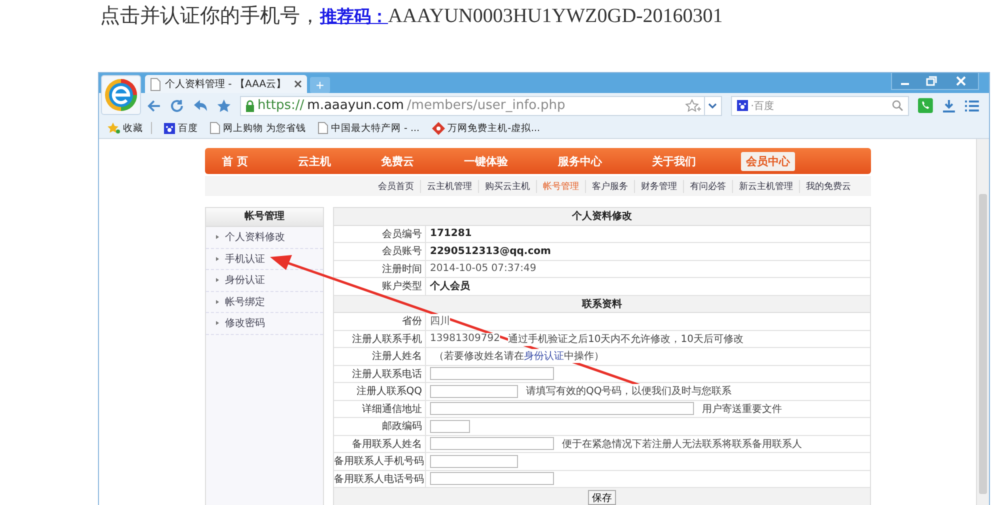  I want to click on save-button: 保存, so click(602, 497).